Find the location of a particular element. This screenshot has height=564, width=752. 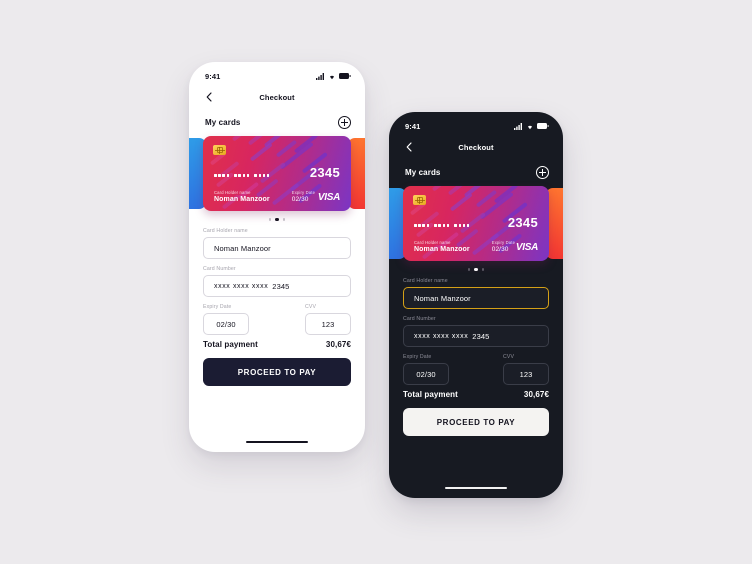

card-last-four: 2345 is located at coordinates (324, 172).